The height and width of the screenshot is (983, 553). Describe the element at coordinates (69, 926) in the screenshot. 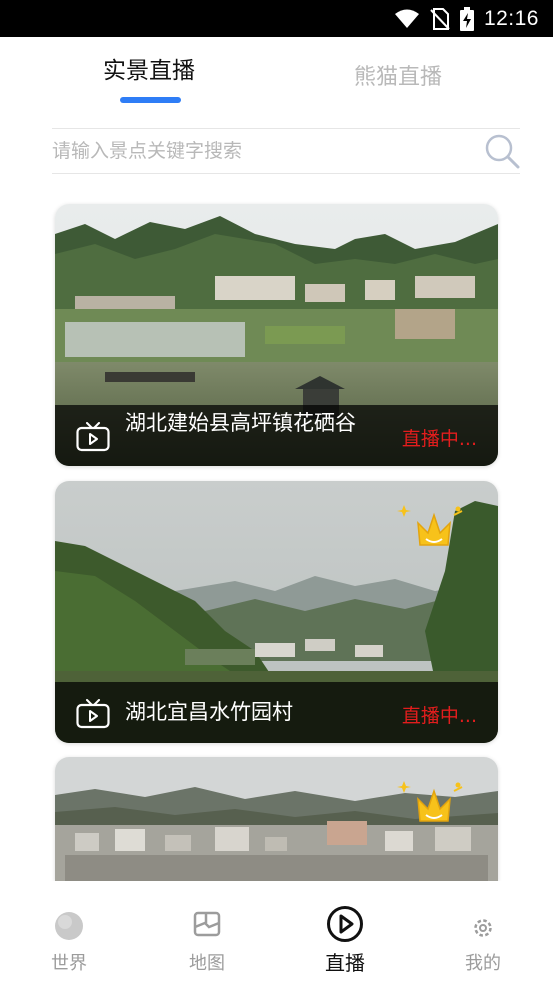

I see `globe-icon` at that location.